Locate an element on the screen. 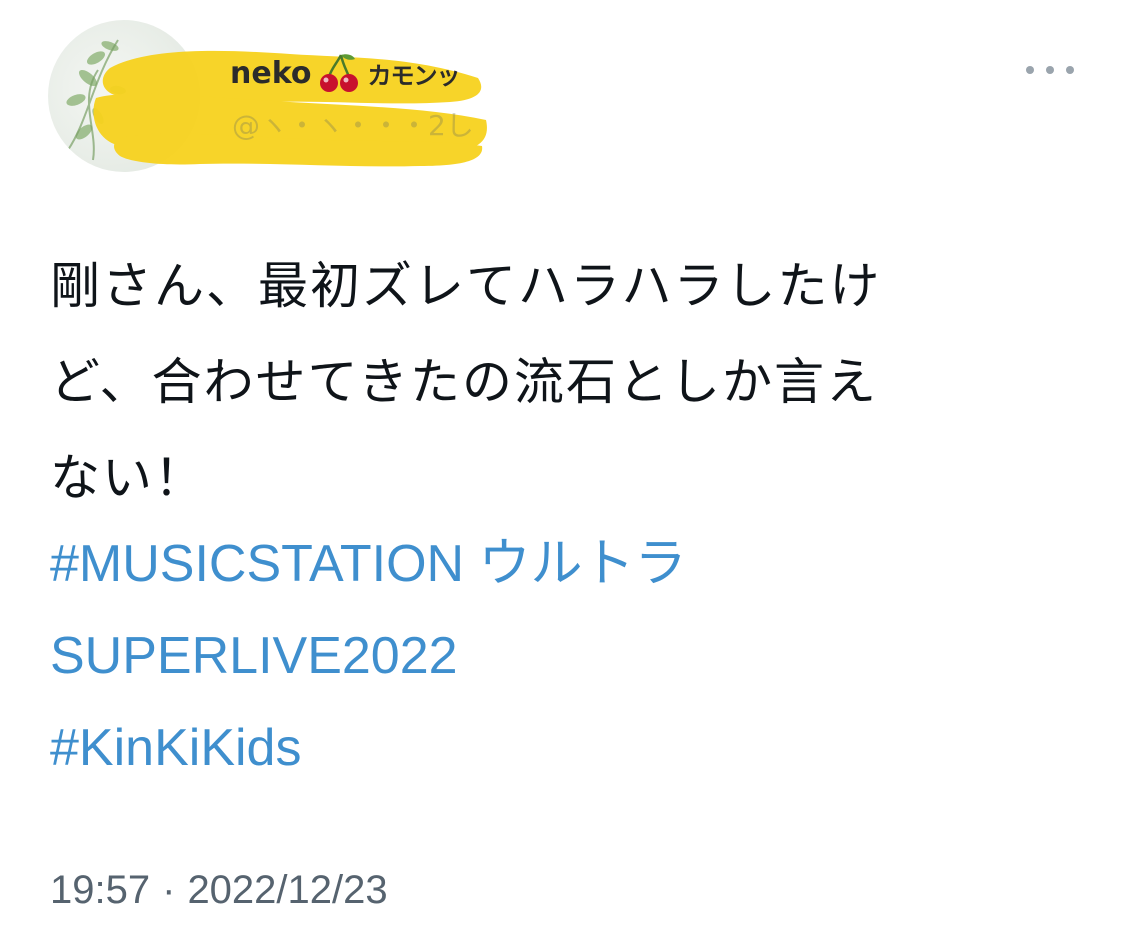 The height and width of the screenshot is (932, 1125). display-name-suffix: カモンッ is located at coordinates (413, 75).